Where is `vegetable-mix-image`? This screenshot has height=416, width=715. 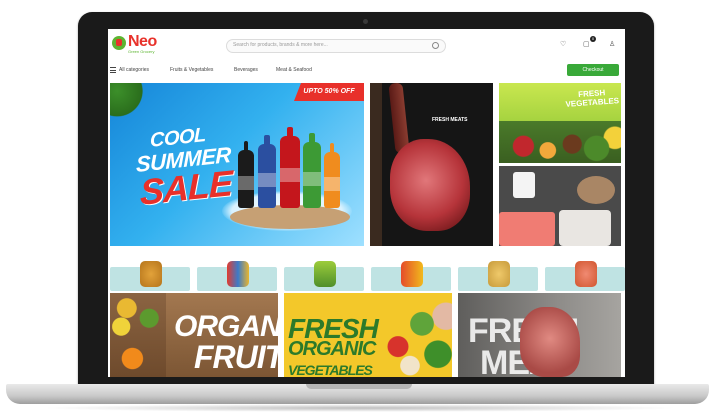
vegetable-mix-image is located at coordinates (413, 339).